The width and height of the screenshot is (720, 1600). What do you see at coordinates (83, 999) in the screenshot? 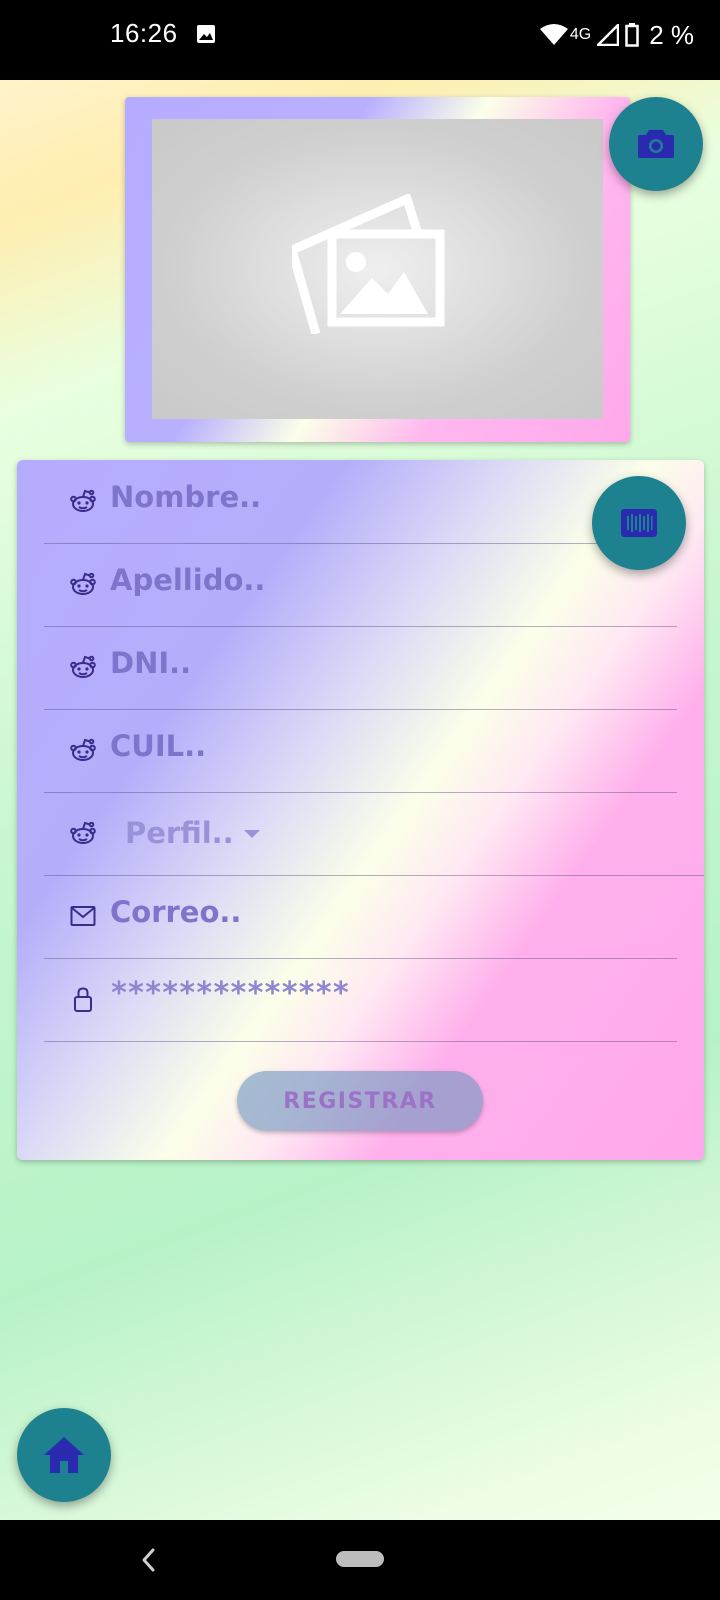
I see `lock-icon` at bounding box center [83, 999].